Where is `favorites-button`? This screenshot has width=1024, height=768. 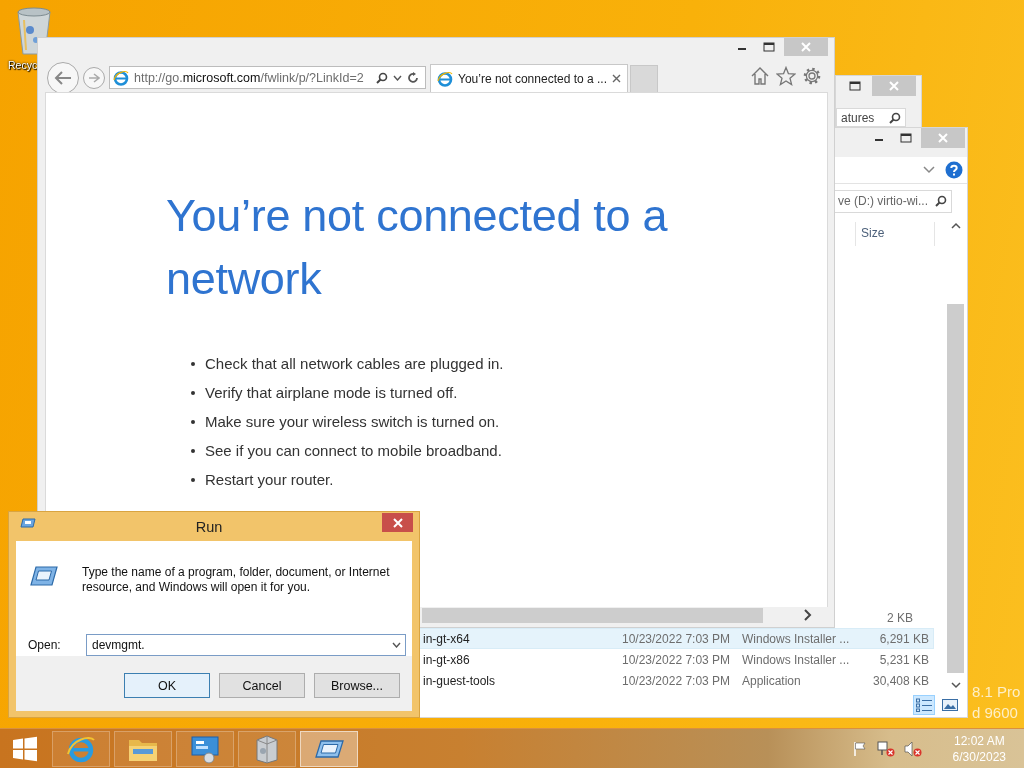
favorites-button is located at coordinates (786, 76).